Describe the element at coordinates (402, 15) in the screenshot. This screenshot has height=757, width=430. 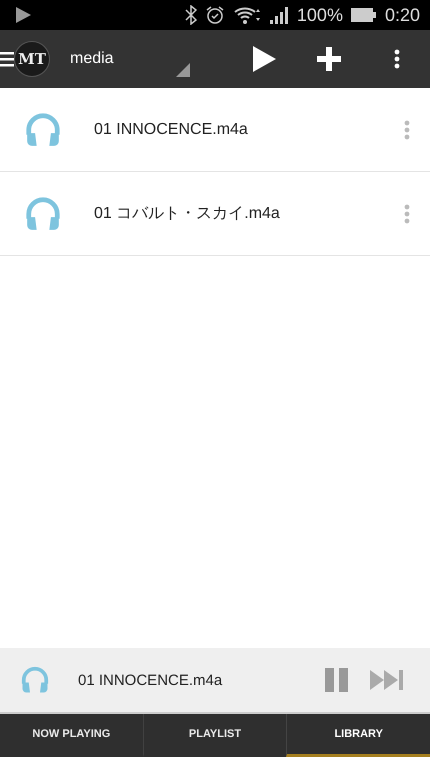
I see `clock: 0:20` at that location.